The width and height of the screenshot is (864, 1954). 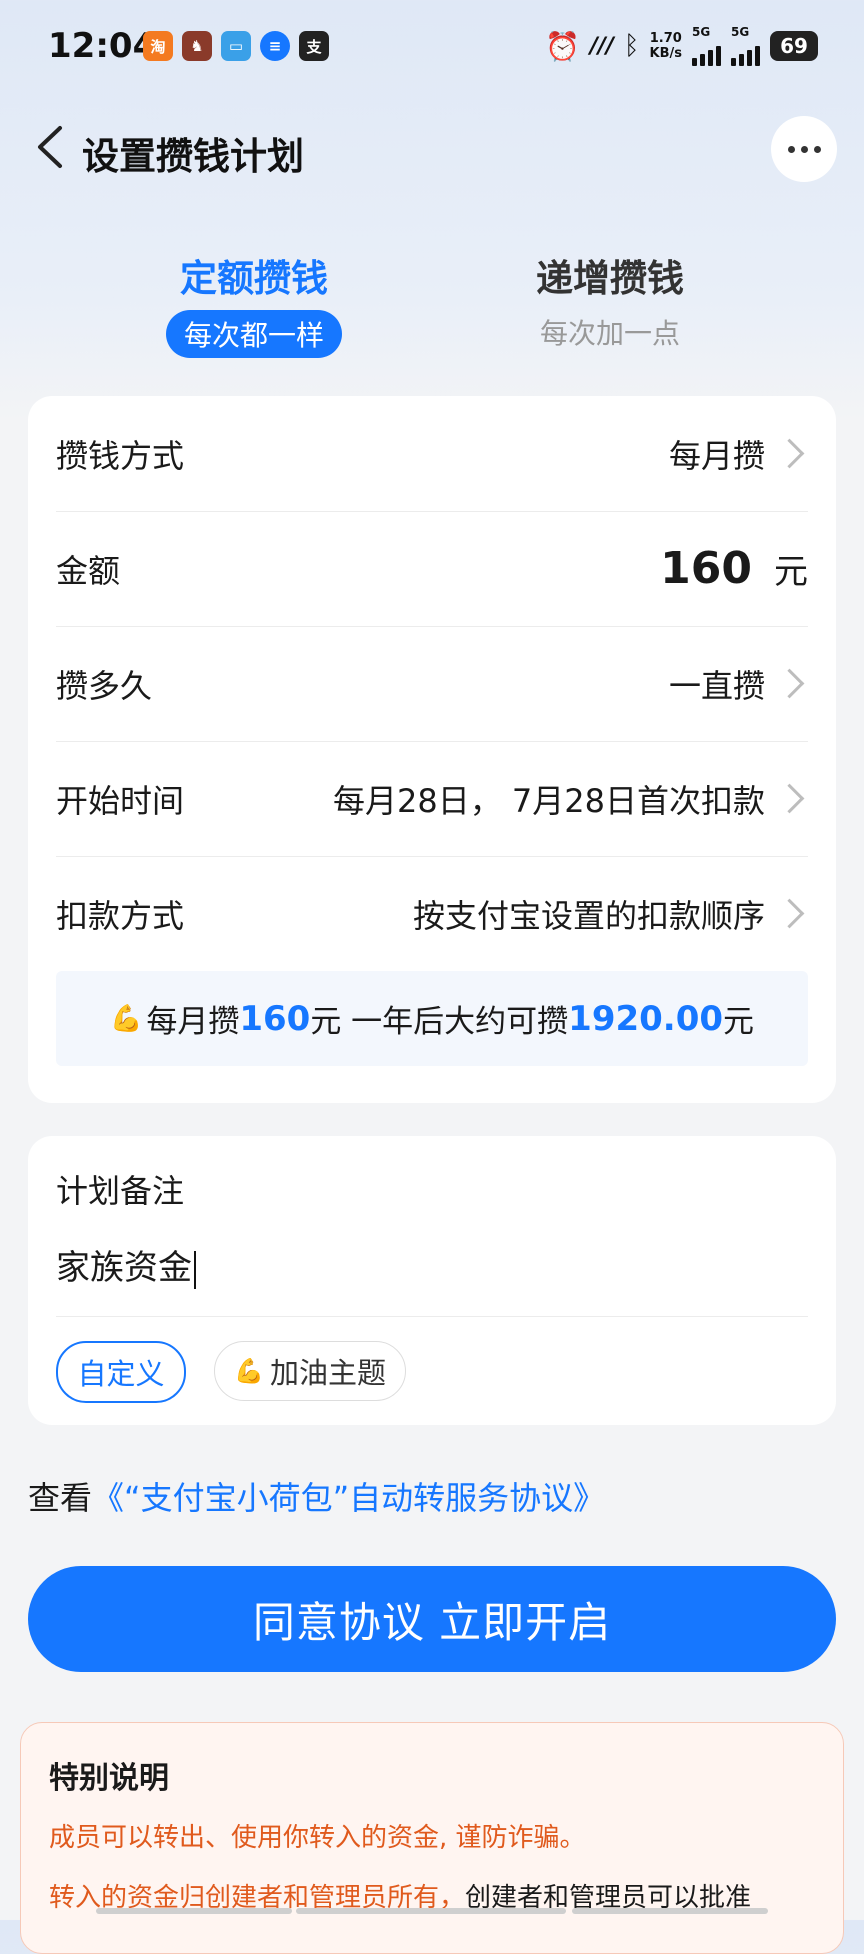 What do you see at coordinates (88, 570) in the screenshot?
I see `row-label: 金额` at bounding box center [88, 570].